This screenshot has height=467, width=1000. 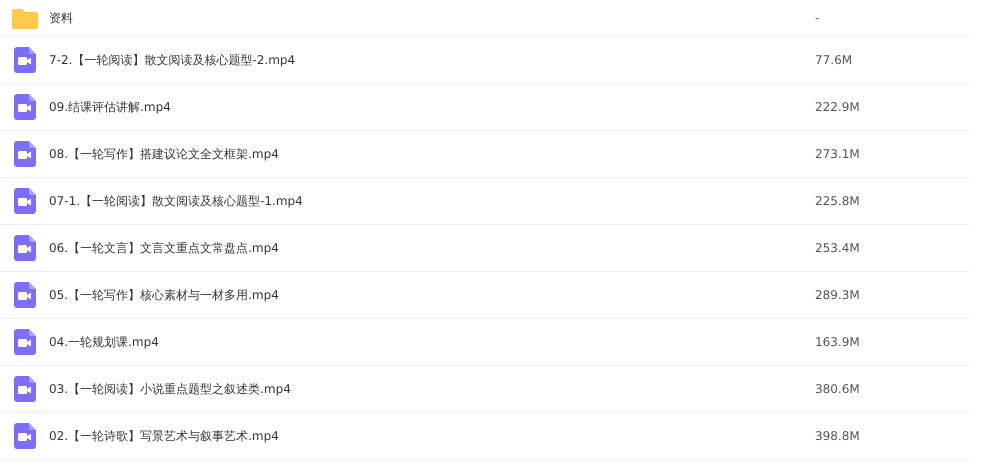 I want to click on file-size: 222.9M, so click(x=837, y=107).